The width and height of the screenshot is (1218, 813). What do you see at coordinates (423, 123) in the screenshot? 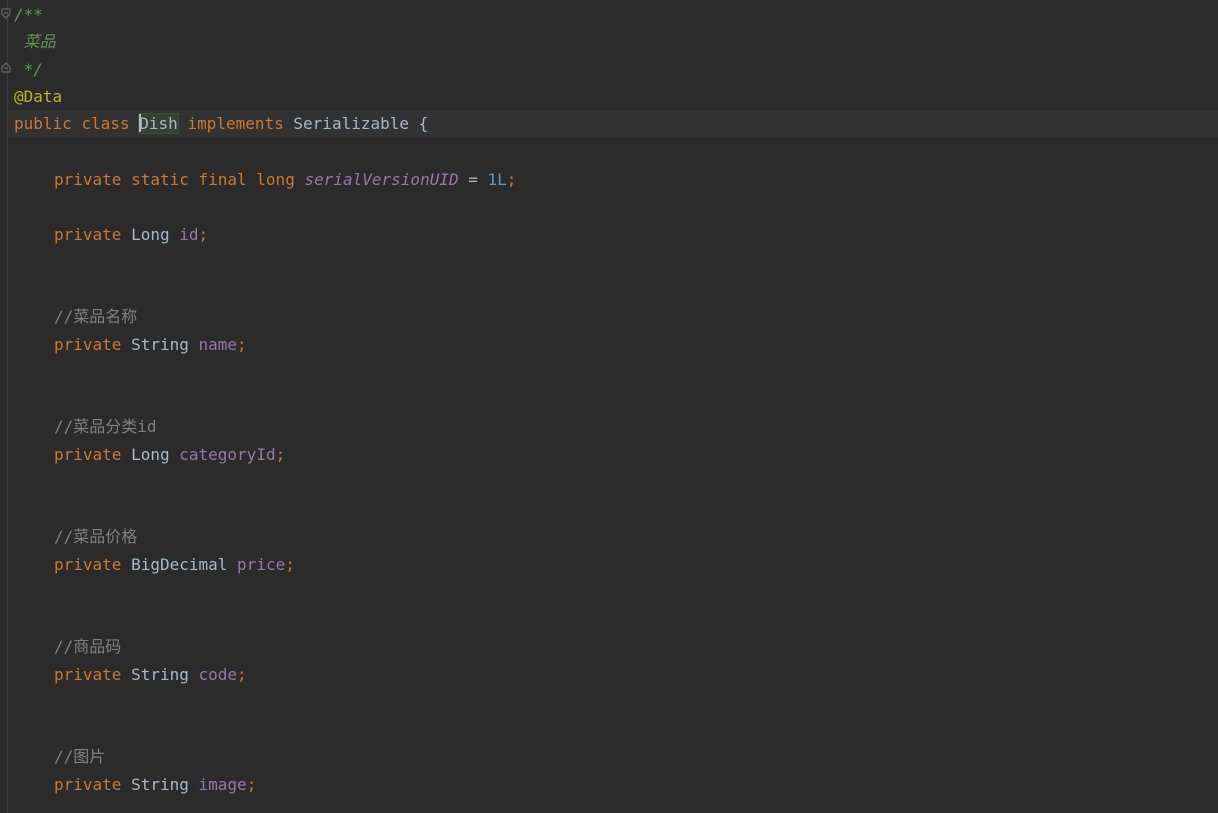
I see `open-brace: {` at bounding box center [423, 123].